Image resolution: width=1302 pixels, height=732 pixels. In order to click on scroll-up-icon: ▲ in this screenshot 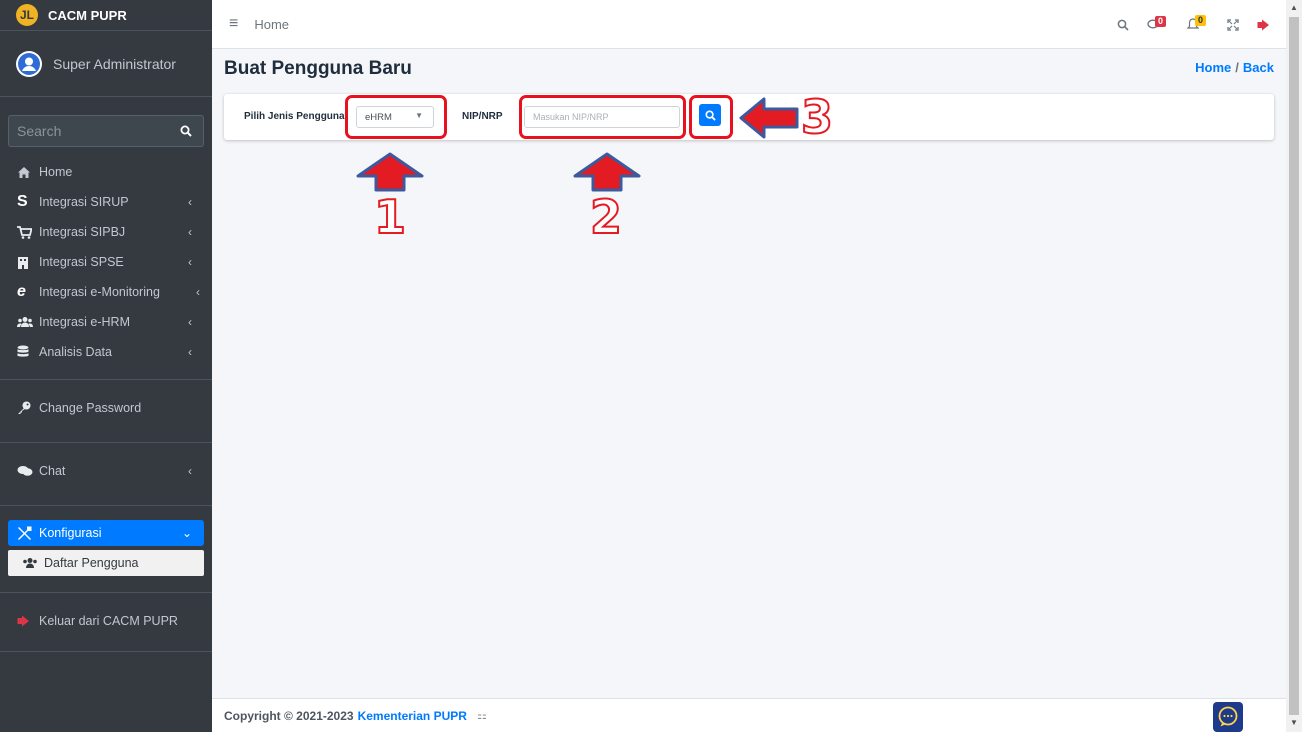, I will do `click(1294, 7)`.